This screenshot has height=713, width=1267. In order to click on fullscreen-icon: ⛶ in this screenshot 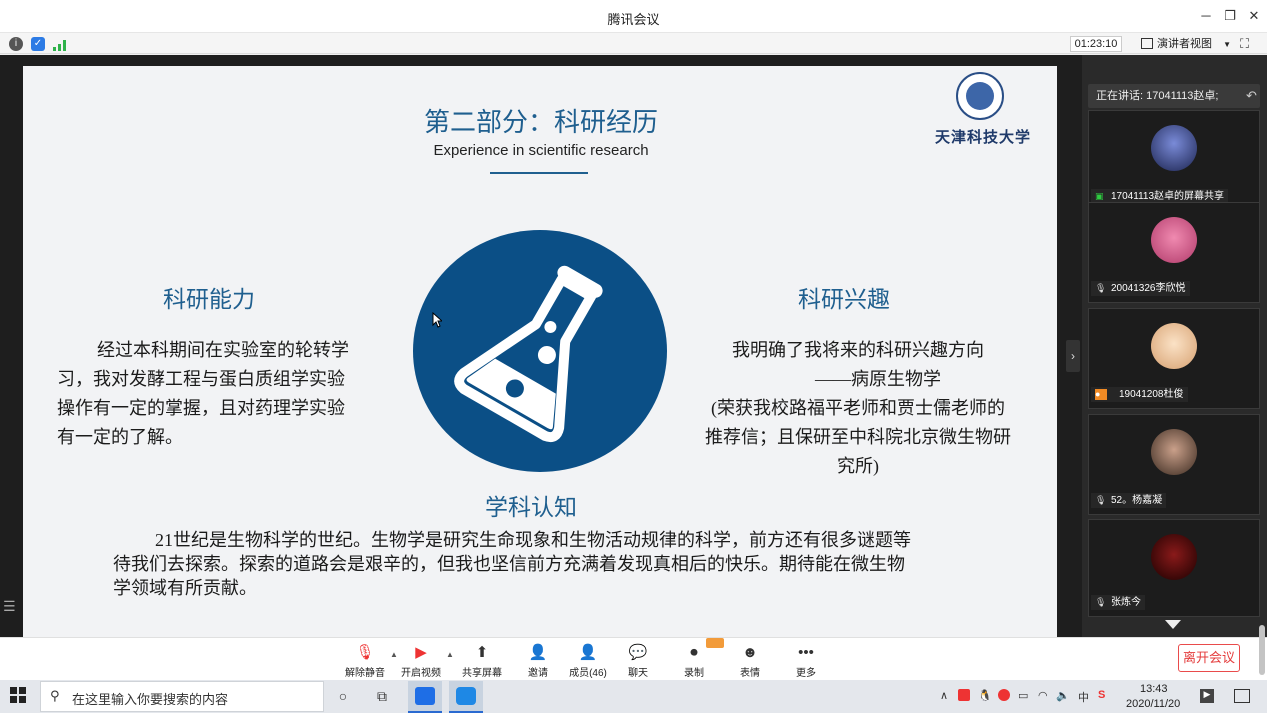, I will do `click(1248, 44)`.